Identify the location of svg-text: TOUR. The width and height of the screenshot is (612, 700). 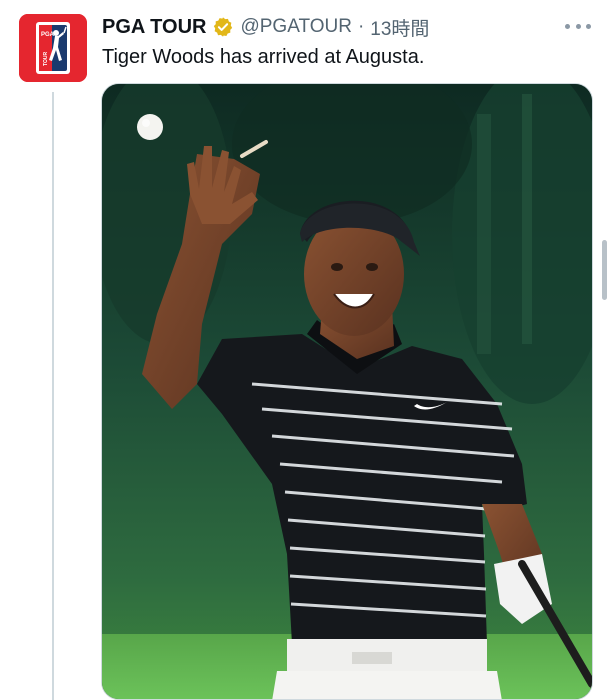
(46, 59).